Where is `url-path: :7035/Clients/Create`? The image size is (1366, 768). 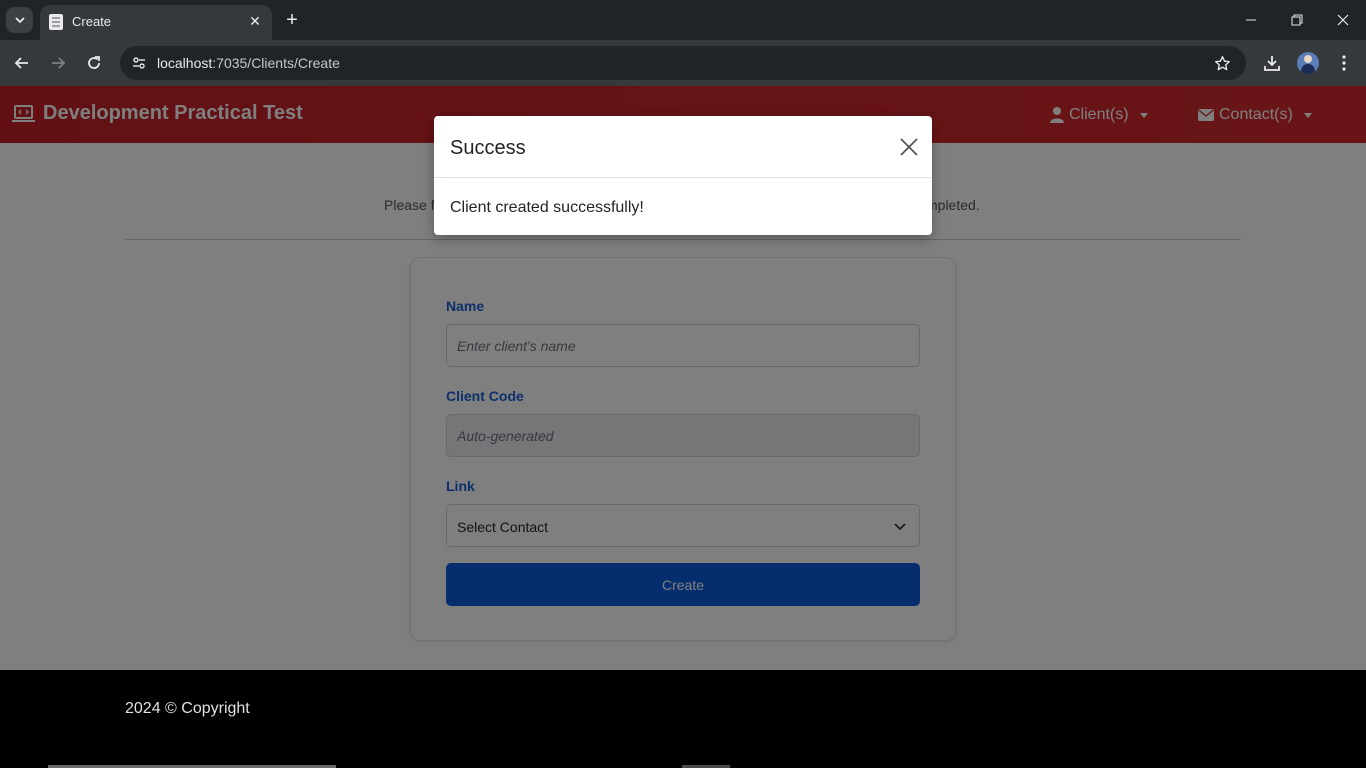 url-path: :7035/Clients/Create is located at coordinates (276, 63).